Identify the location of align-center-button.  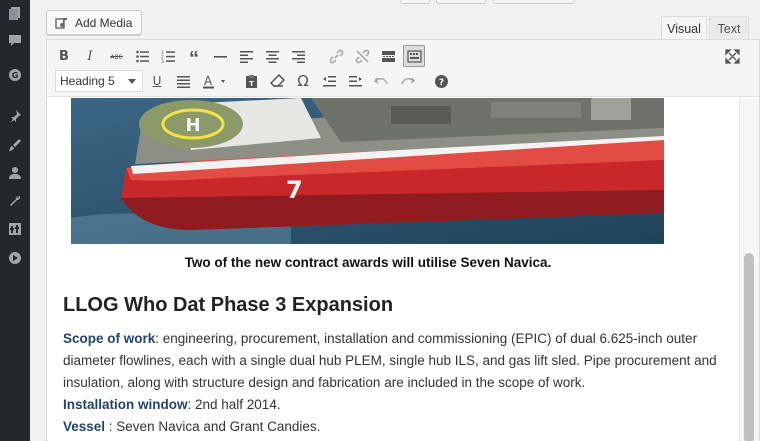
(272, 56).